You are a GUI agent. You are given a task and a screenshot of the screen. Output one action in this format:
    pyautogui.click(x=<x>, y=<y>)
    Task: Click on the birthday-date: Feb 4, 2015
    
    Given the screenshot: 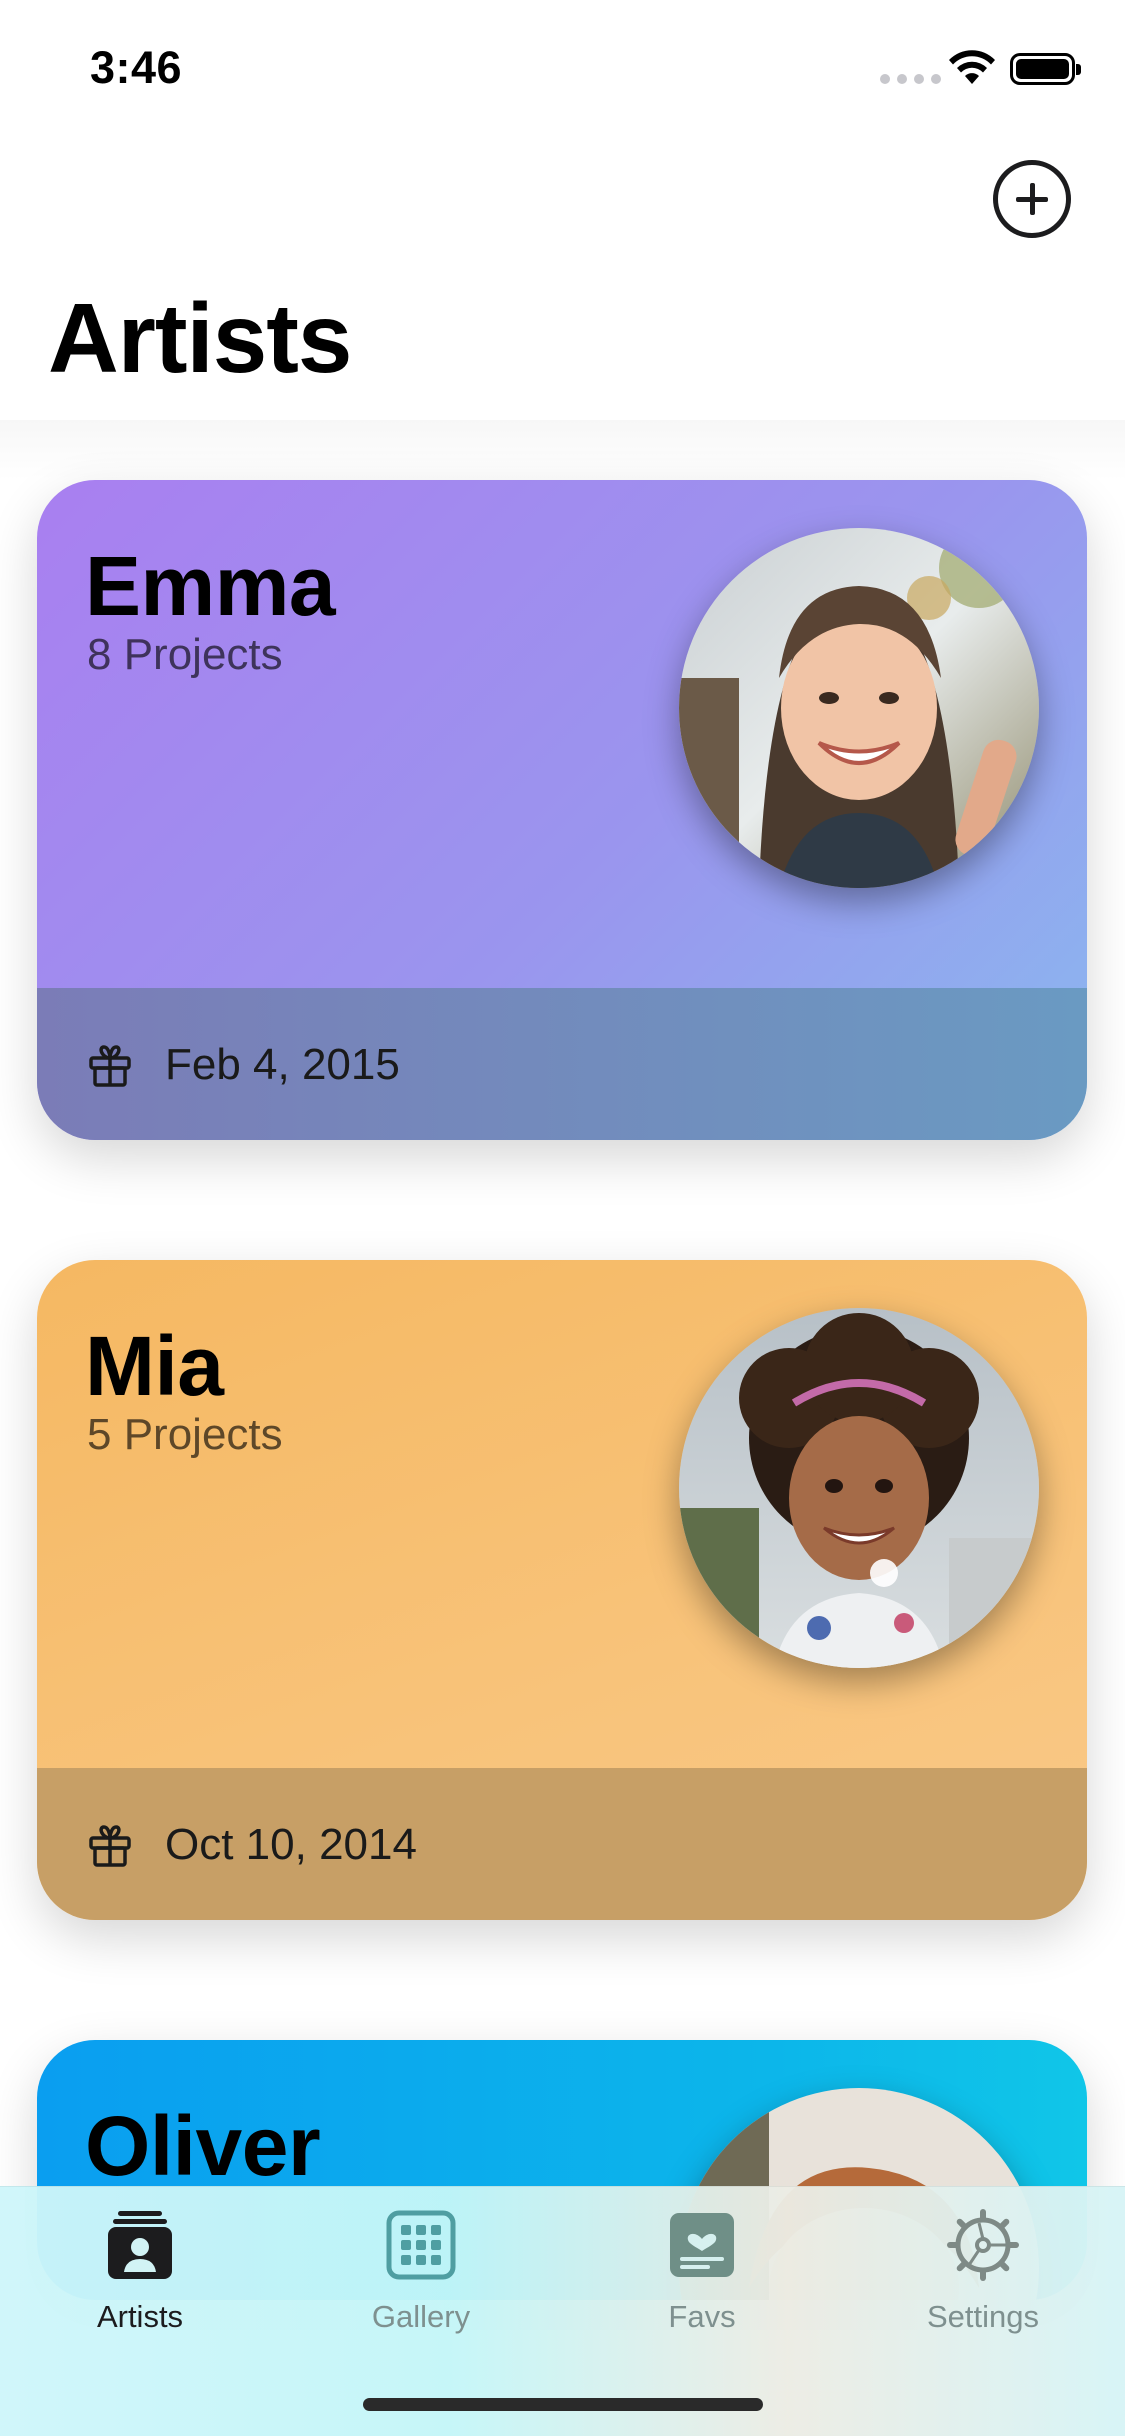 What is the action you would take?
    pyautogui.click(x=282, y=1064)
    